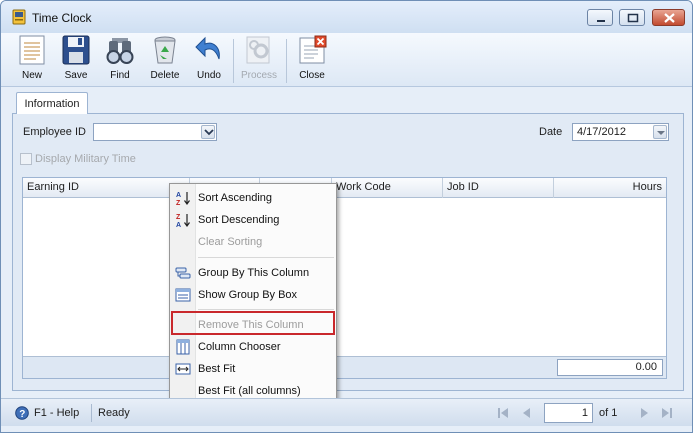 Image resolution: width=693 pixels, height=433 pixels. Describe the element at coordinates (551, 132) in the screenshot. I see `date-label: Date` at that location.